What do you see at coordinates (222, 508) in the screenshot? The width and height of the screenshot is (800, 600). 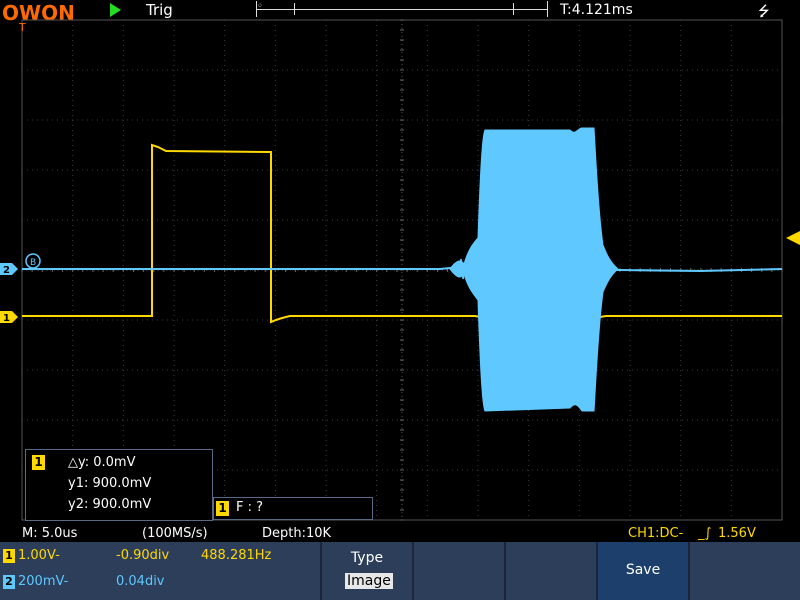 I see `freq-channel-tag: 1` at bounding box center [222, 508].